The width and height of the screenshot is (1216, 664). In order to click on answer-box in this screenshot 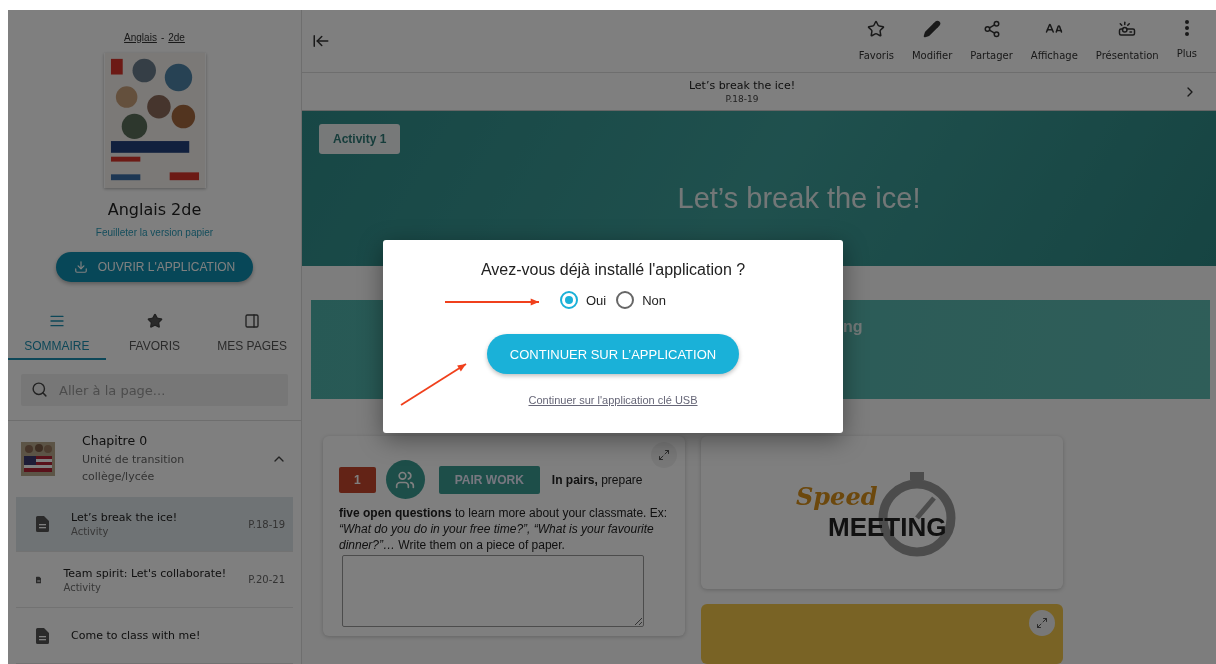, I will do `click(493, 591)`.